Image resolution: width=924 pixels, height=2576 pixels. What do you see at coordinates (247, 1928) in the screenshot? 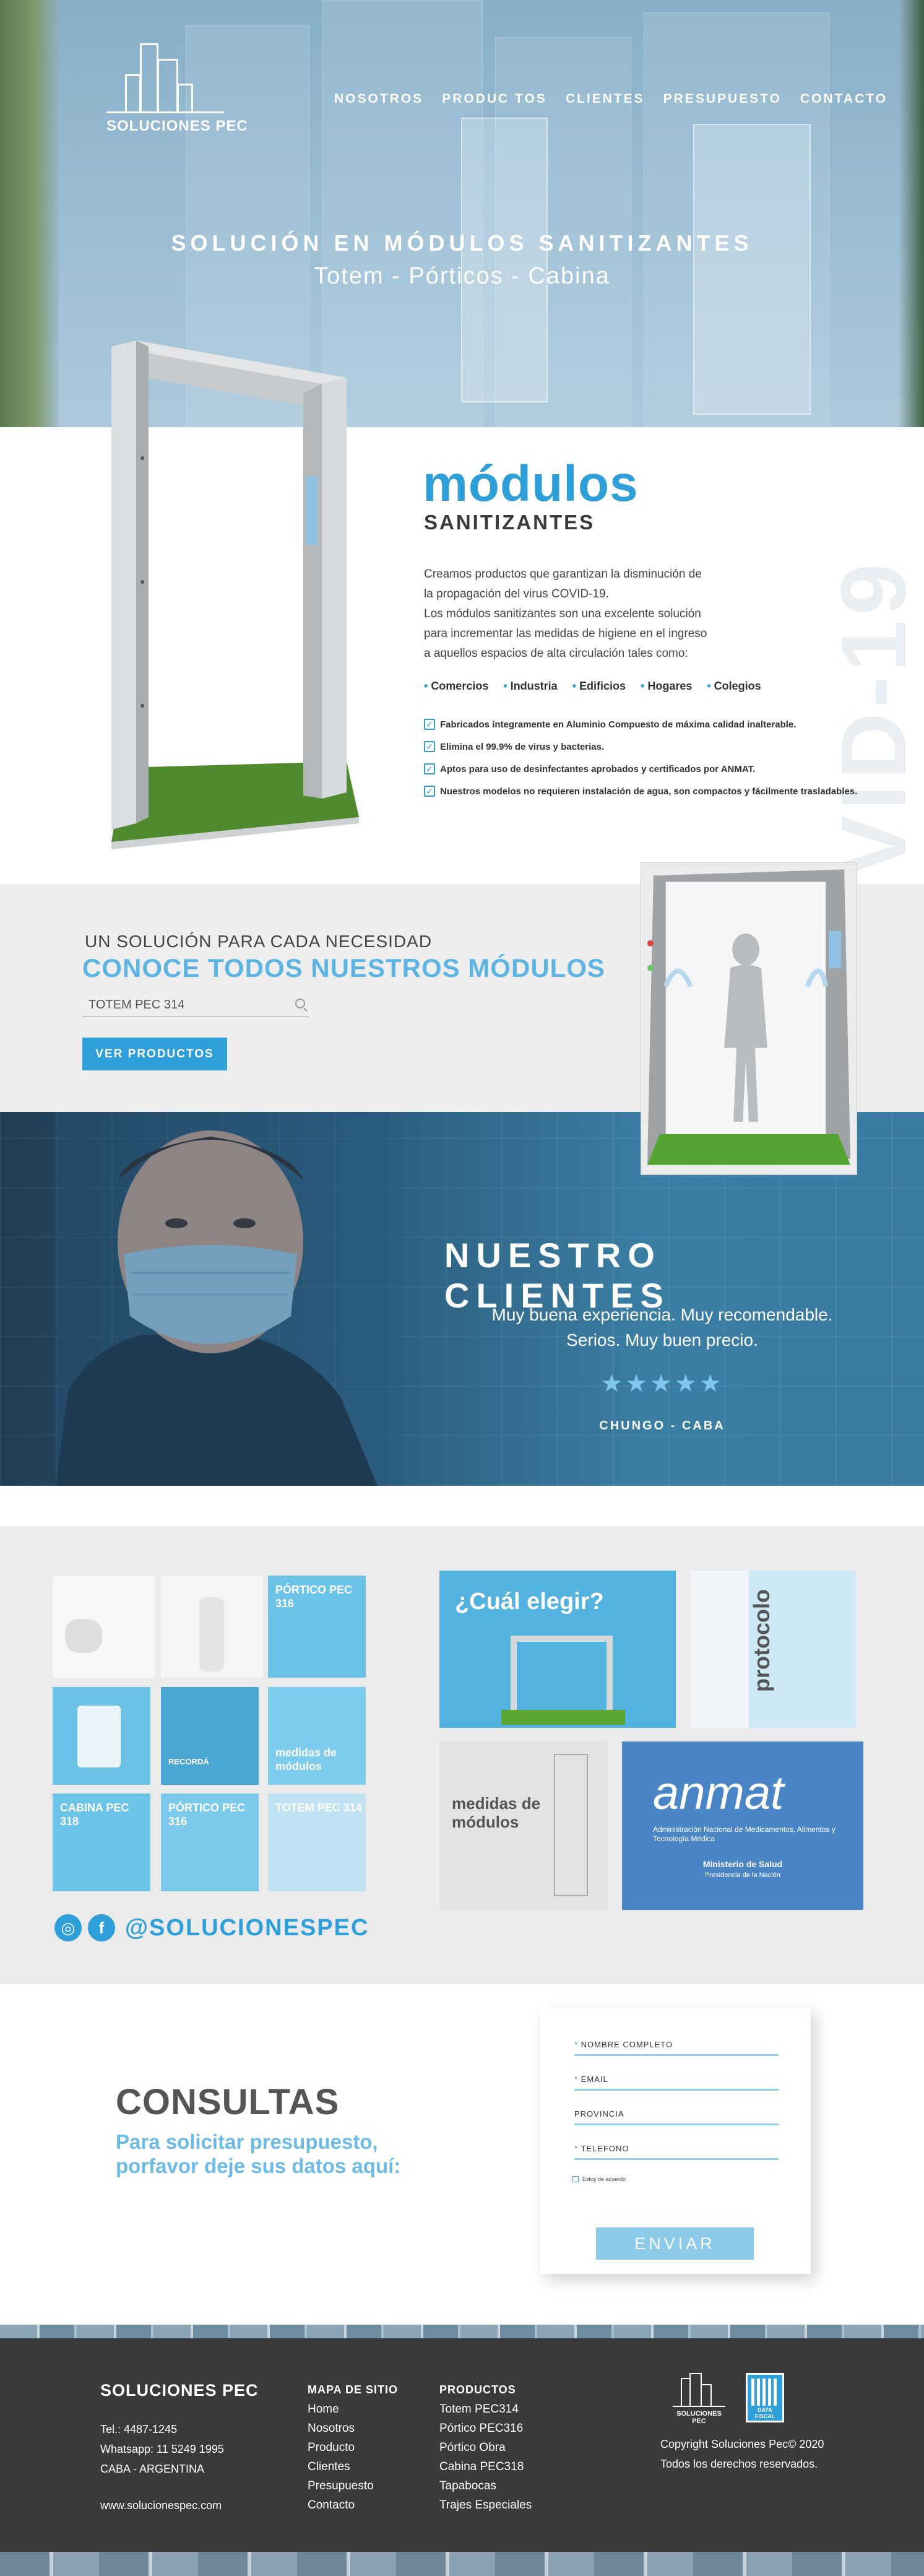
I see `instagram-handle: @SOLUCIONESPEC` at bounding box center [247, 1928].